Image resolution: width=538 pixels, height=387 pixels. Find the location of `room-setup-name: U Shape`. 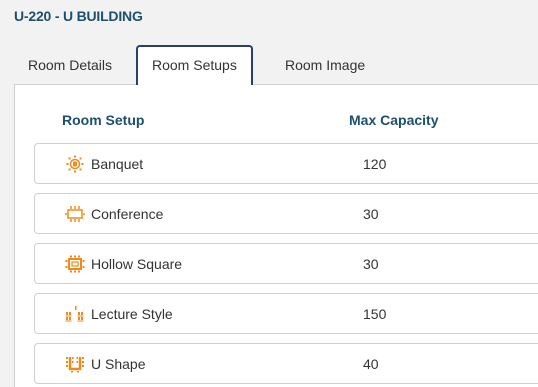

room-setup-name: U Shape is located at coordinates (118, 364).